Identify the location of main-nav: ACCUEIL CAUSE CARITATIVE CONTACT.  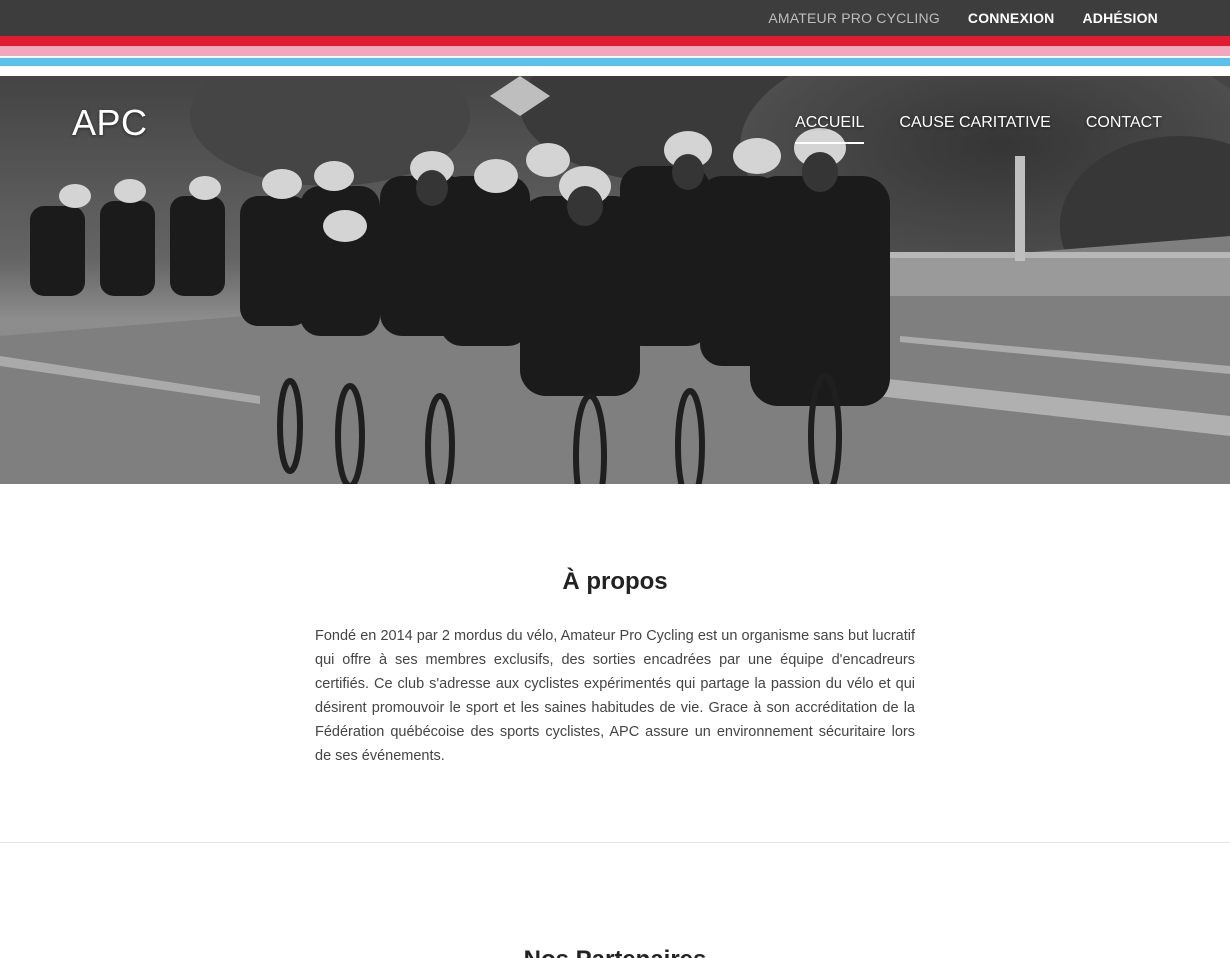
(978, 129).